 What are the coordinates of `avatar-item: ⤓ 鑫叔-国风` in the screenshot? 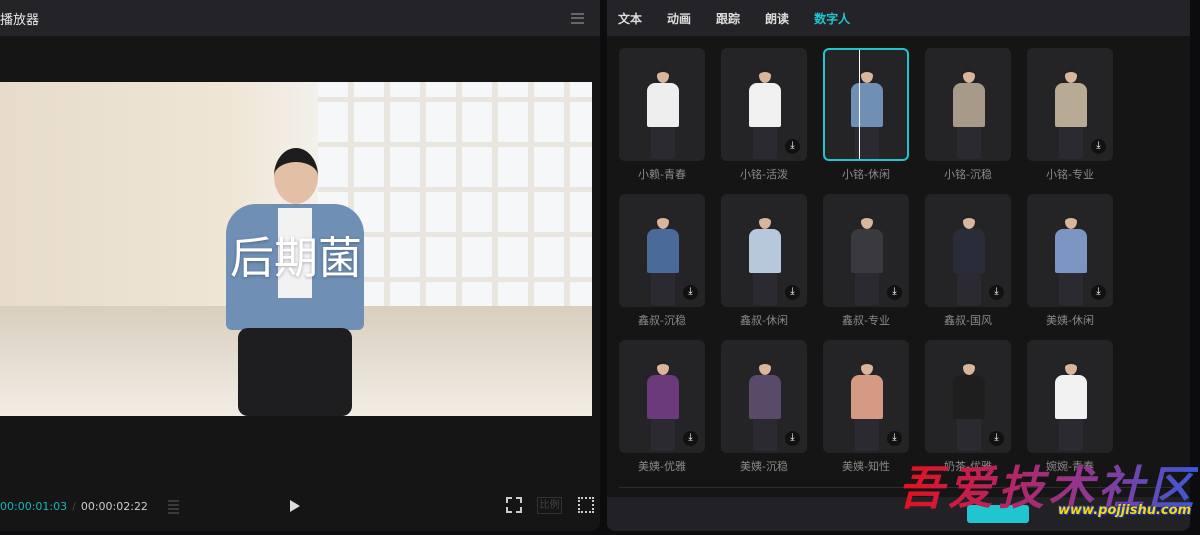 It's located at (968, 267).